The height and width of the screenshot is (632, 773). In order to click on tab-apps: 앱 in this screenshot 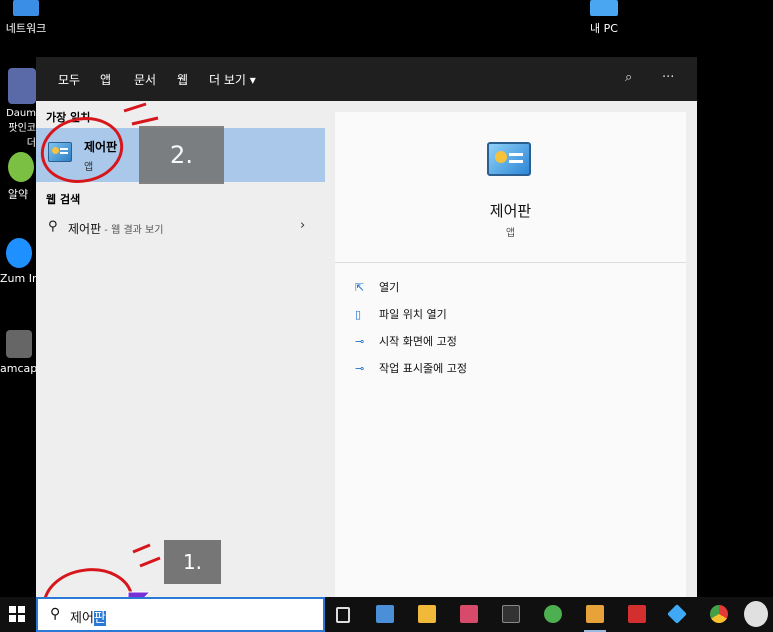, I will do `click(105, 79)`.